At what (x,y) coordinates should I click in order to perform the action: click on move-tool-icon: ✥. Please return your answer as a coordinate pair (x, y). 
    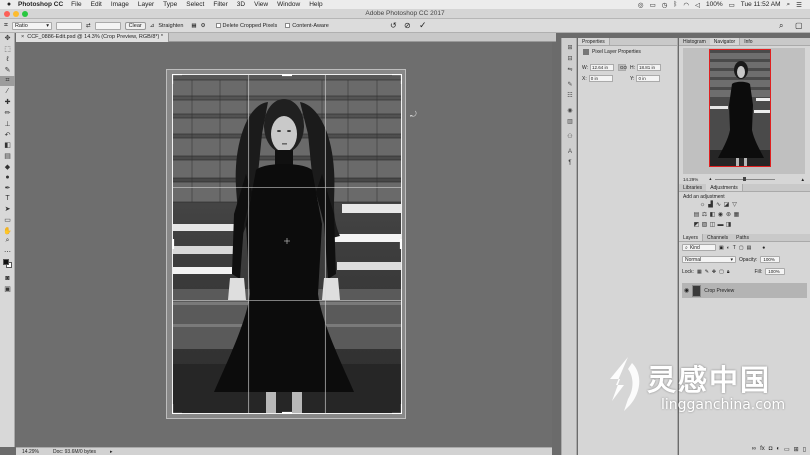
    Looking at the image, I should click on (7, 38).